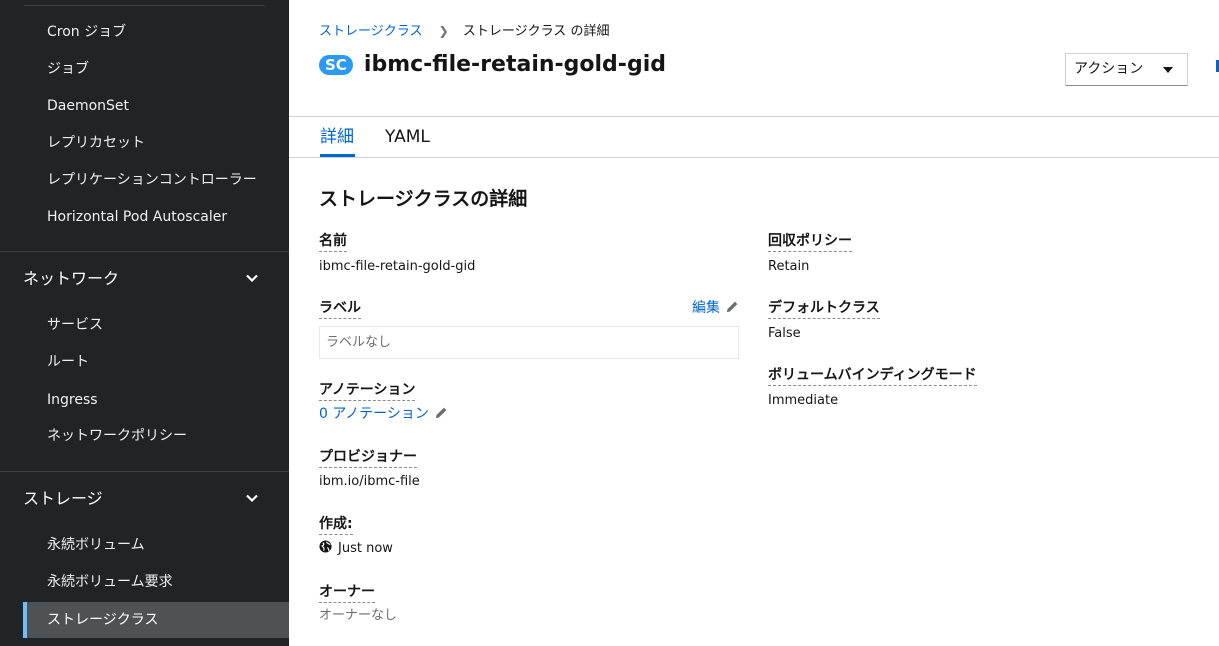 The width and height of the screenshot is (1219, 646). Describe the element at coordinates (336, 525) in the screenshot. I see `created-label: 作成:` at that location.